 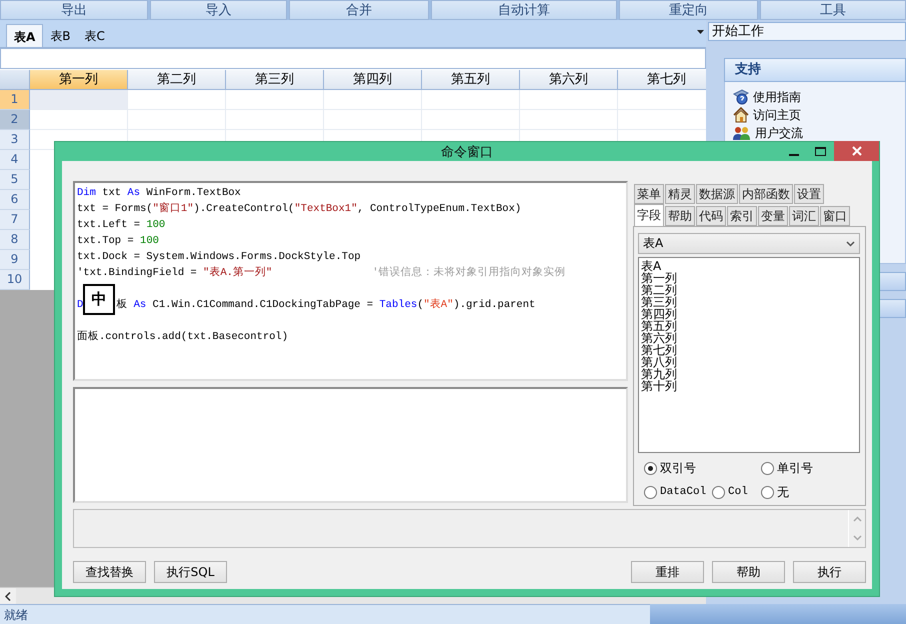 I want to click on dropdown-arrow-icon, so click(x=700, y=32).